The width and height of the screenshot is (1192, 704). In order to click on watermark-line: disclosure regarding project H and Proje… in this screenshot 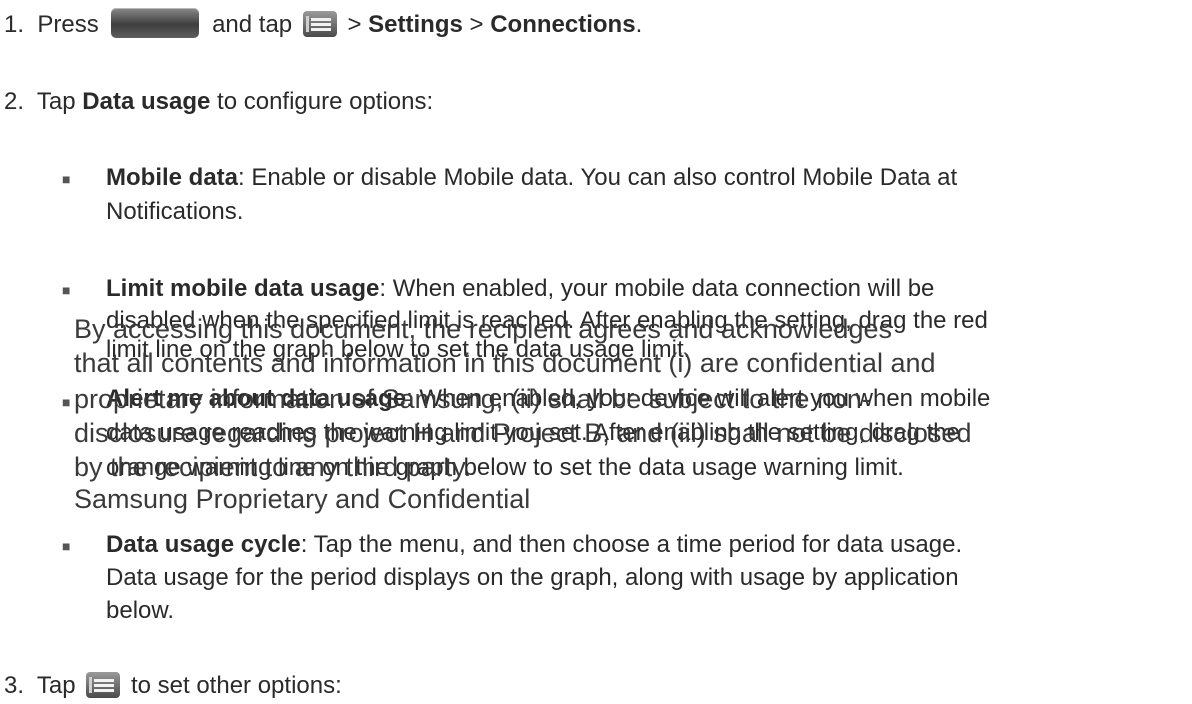, I will do `click(523, 433)`.